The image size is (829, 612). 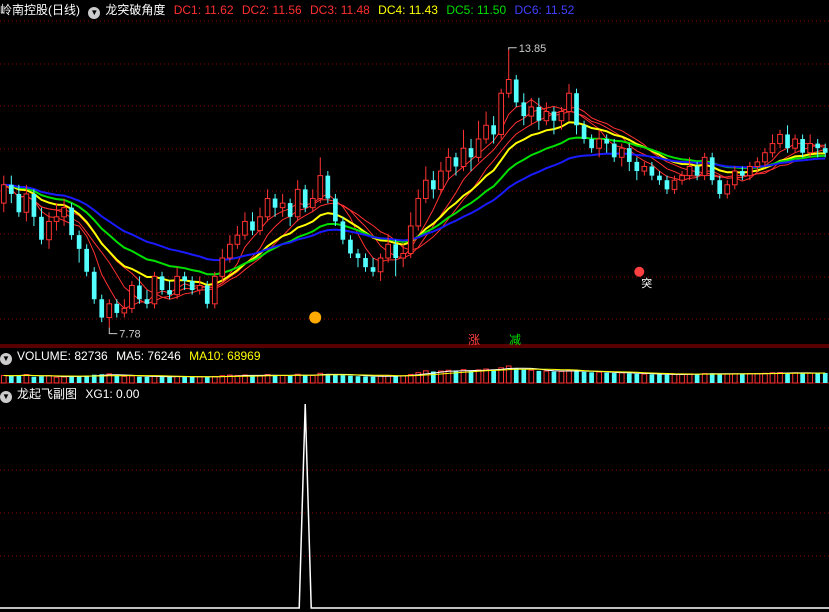 What do you see at coordinates (639, 271) in the screenshot?
I see `breakout-icon` at bounding box center [639, 271].